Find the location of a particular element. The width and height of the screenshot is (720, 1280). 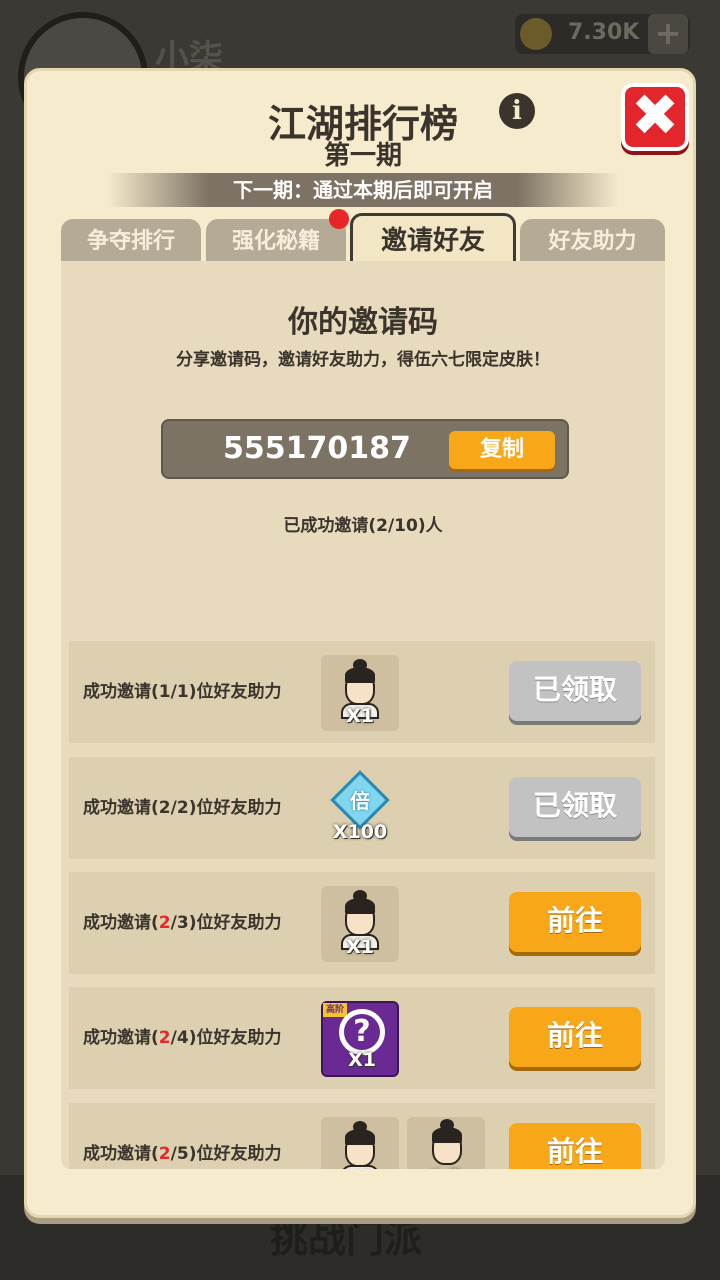

reward-row: 成功邀请(2/4)位好友助力 高阶 ? X1 前往 is located at coordinates (362, 1038).